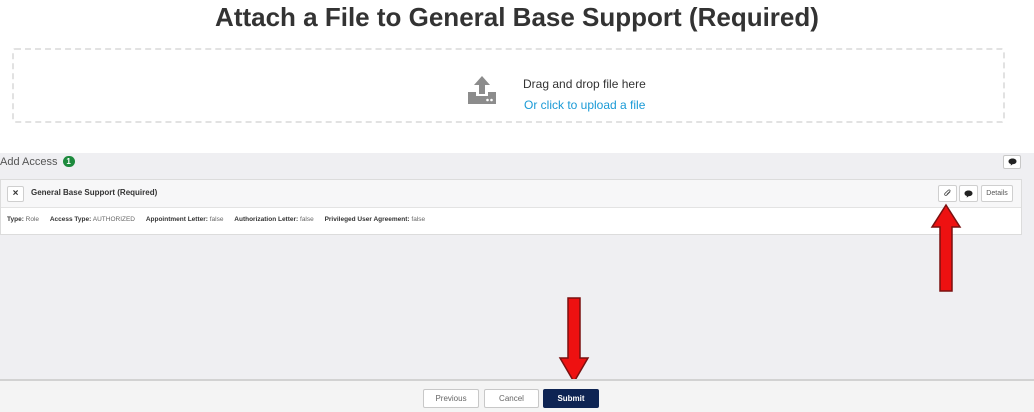 This screenshot has width=1034, height=412. Describe the element at coordinates (482, 90) in the screenshot. I see `upload-icon` at that location.